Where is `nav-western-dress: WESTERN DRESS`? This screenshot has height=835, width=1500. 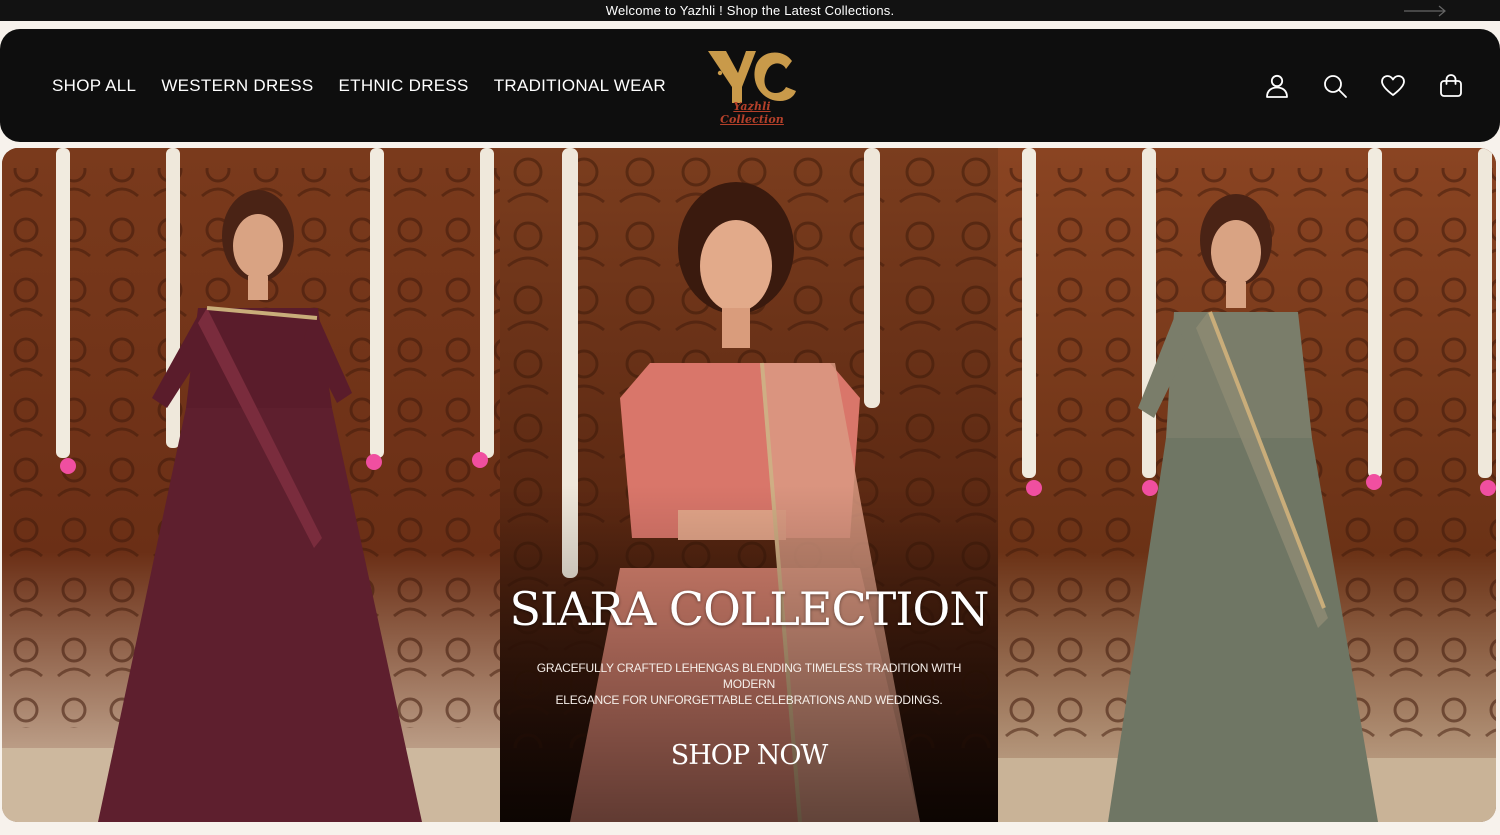 nav-western-dress: WESTERN DRESS is located at coordinates (237, 86).